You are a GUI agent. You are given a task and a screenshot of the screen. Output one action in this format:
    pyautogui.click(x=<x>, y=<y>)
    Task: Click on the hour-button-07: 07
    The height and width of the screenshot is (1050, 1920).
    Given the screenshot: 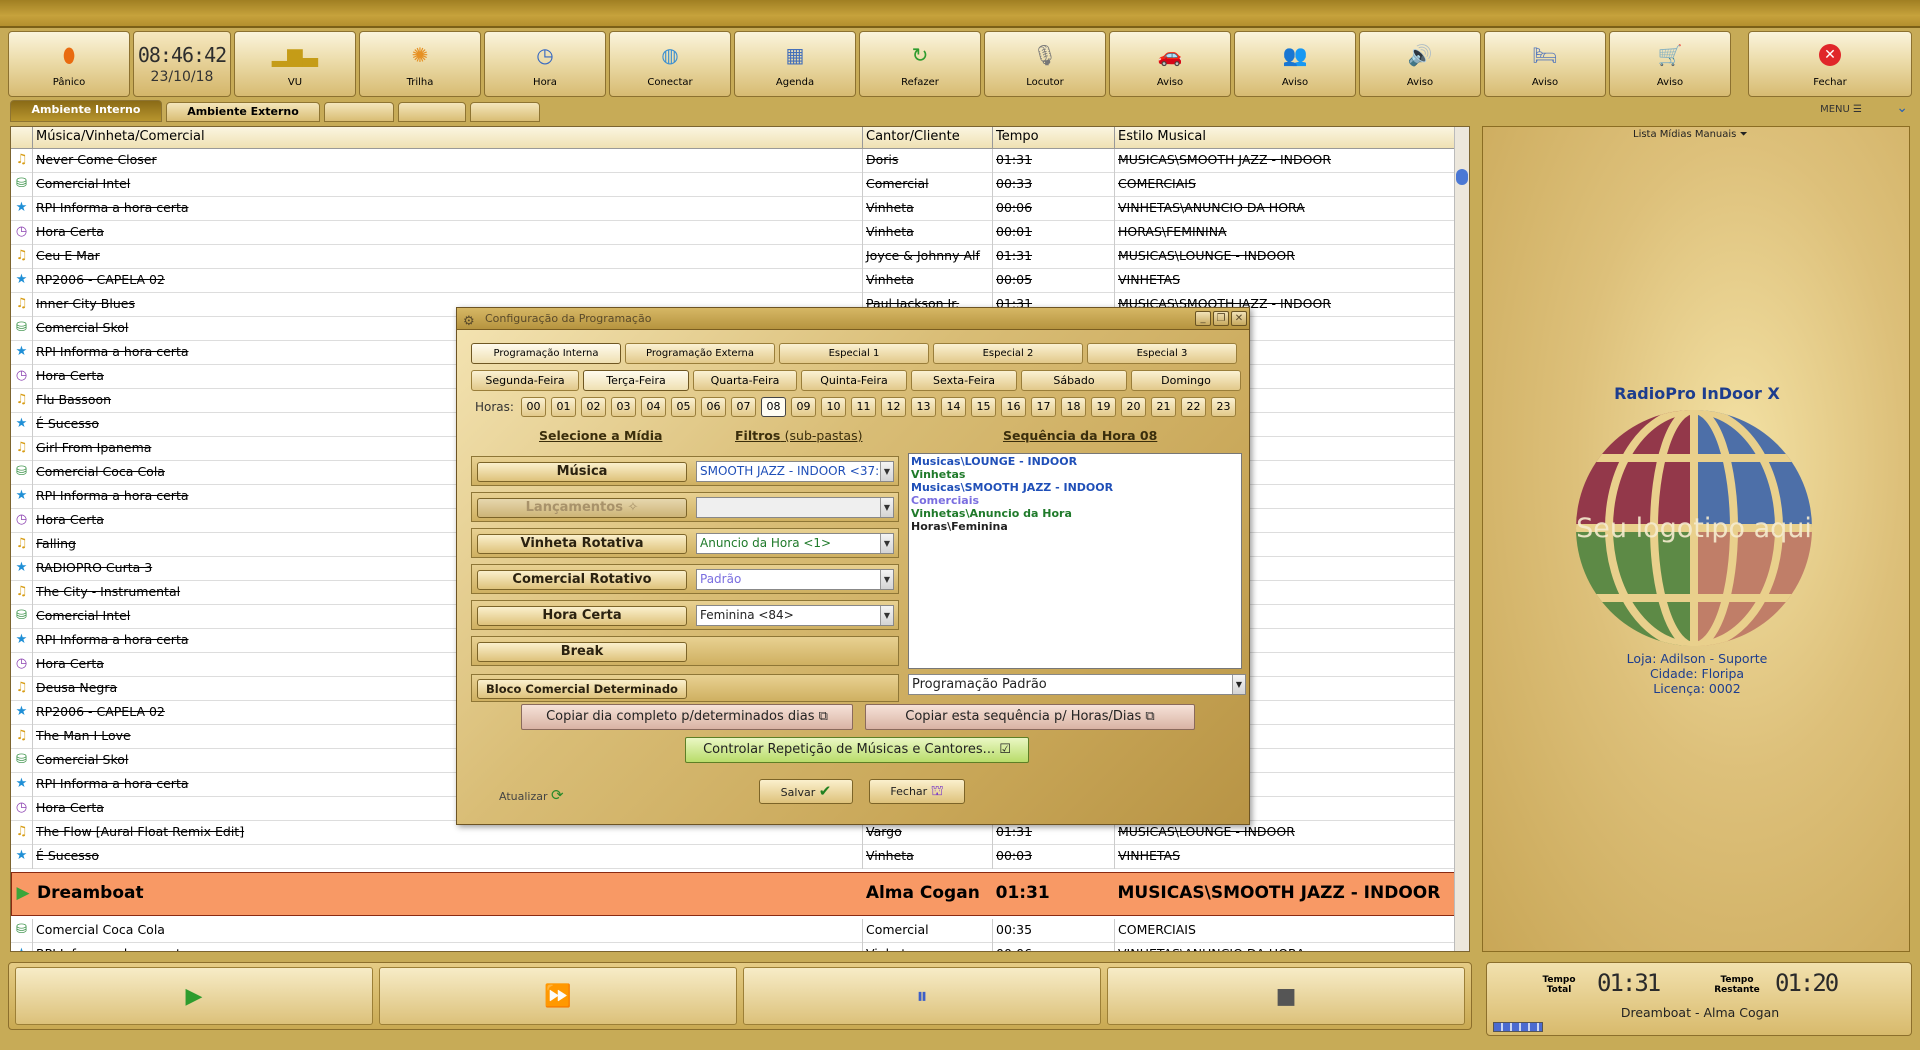 What is the action you would take?
    pyautogui.click(x=743, y=407)
    